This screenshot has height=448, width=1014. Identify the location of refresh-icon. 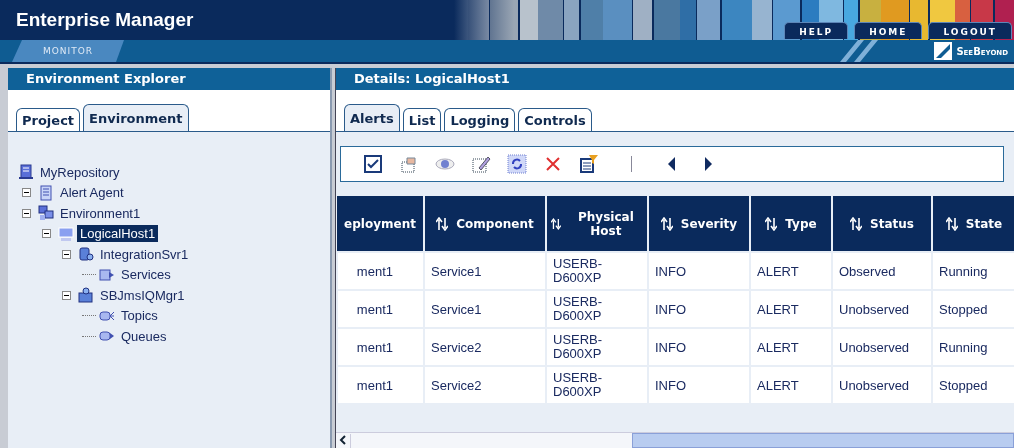
(517, 164).